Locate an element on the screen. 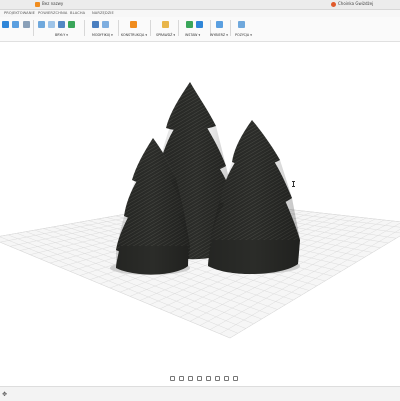  tab-powierzchnia: POWIERZCHNIA is located at coordinates (52, 13).